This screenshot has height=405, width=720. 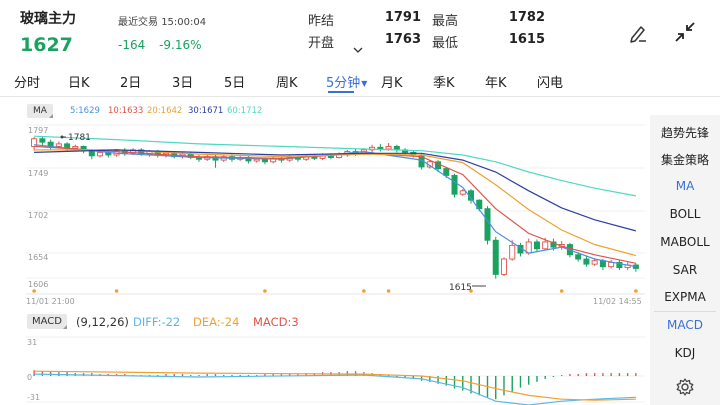 I want to click on high-marker-label: 1781, so click(x=79, y=138).